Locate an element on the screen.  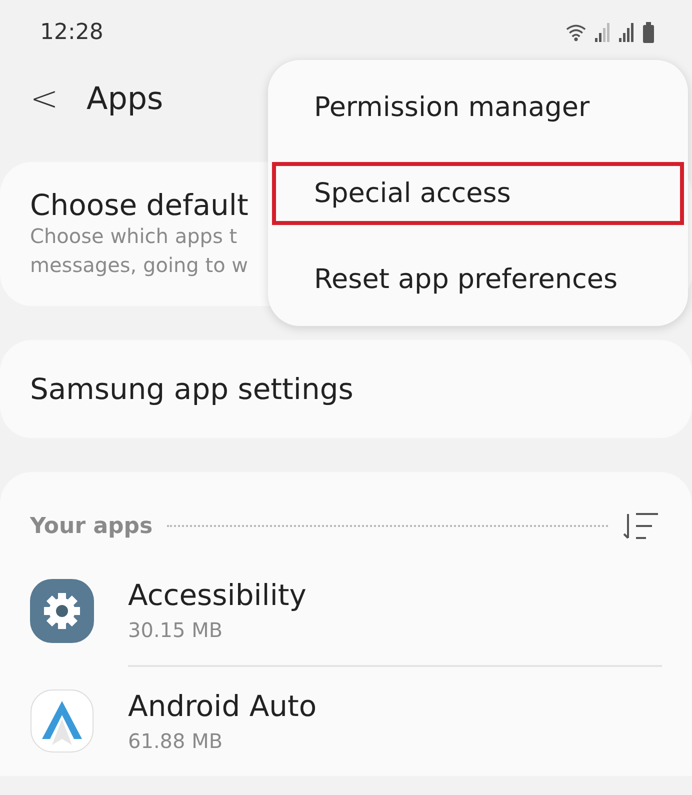
menu-item: Permission manager is located at coordinates (478, 107).